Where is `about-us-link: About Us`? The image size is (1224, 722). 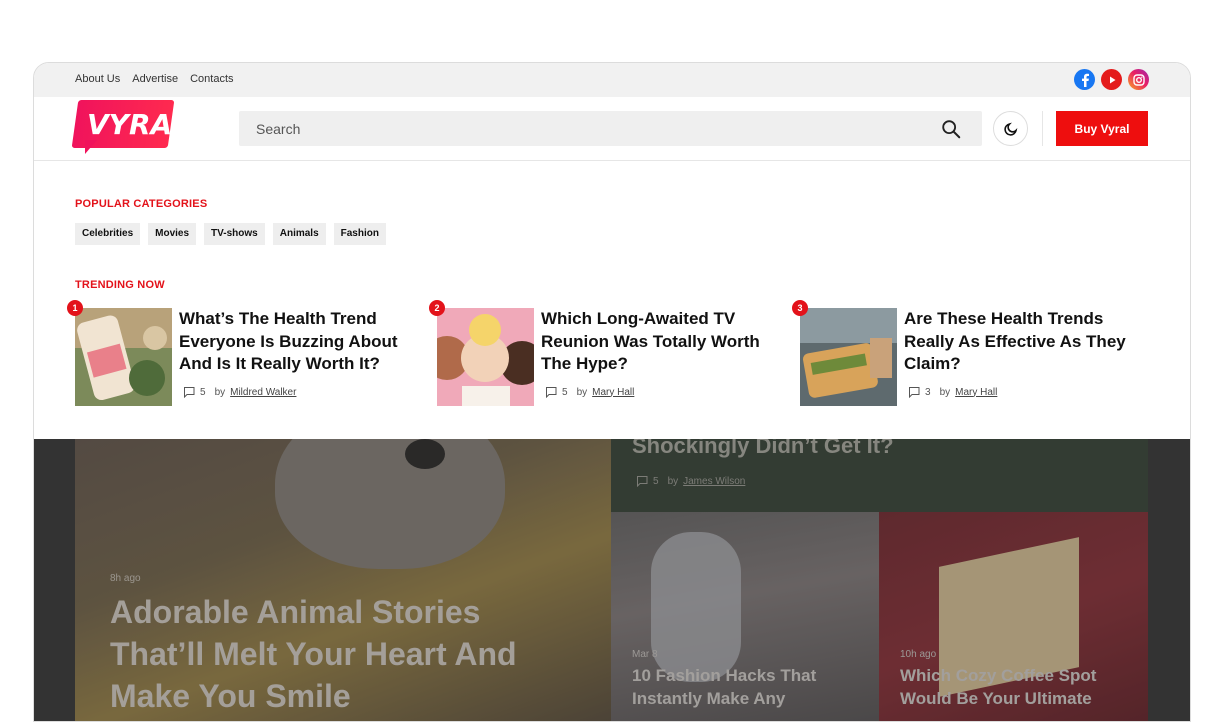 about-us-link: About Us is located at coordinates (97, 79).